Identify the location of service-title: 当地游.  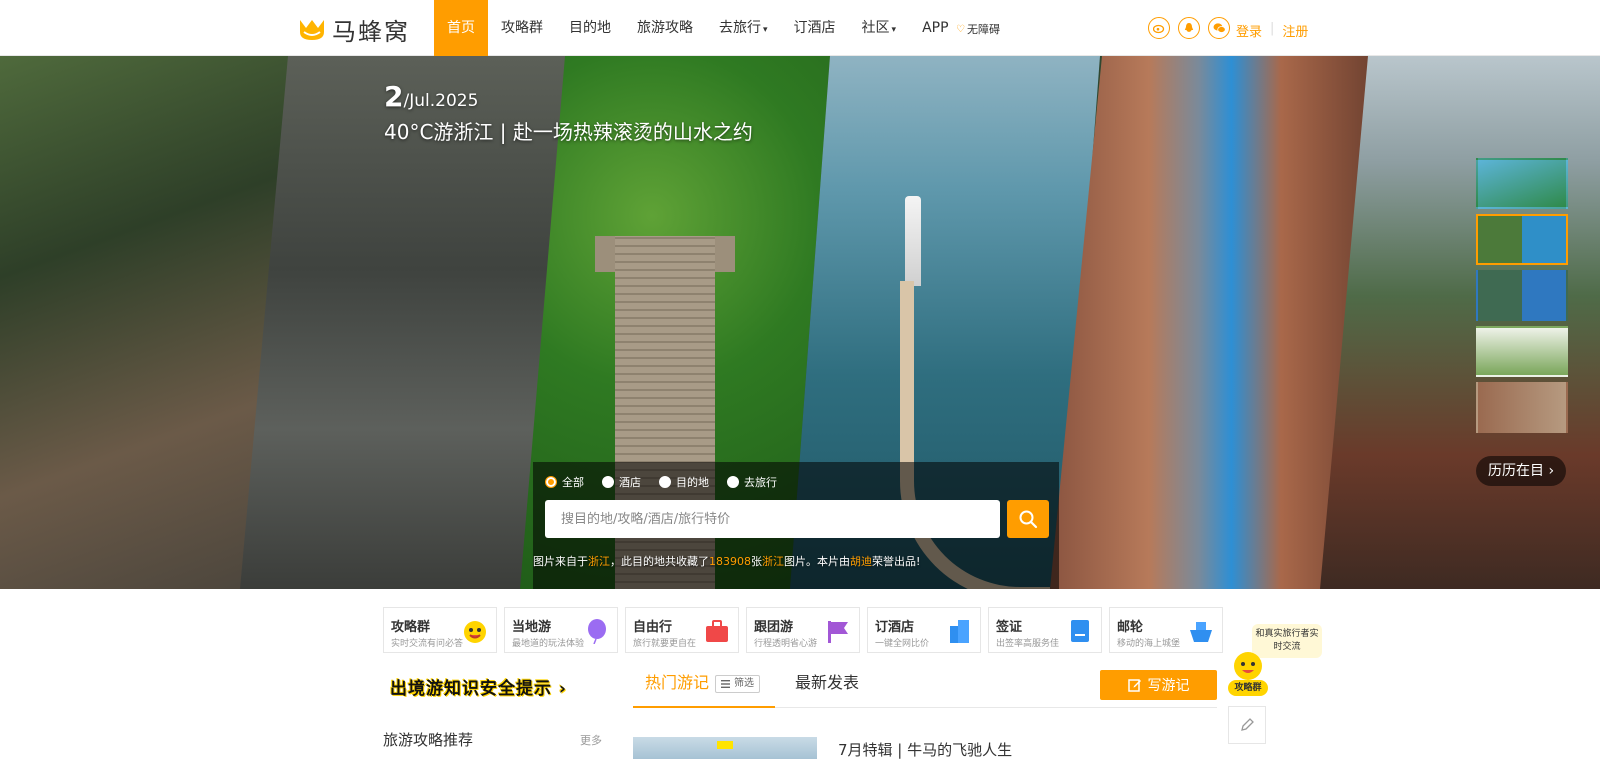
(532, 627).